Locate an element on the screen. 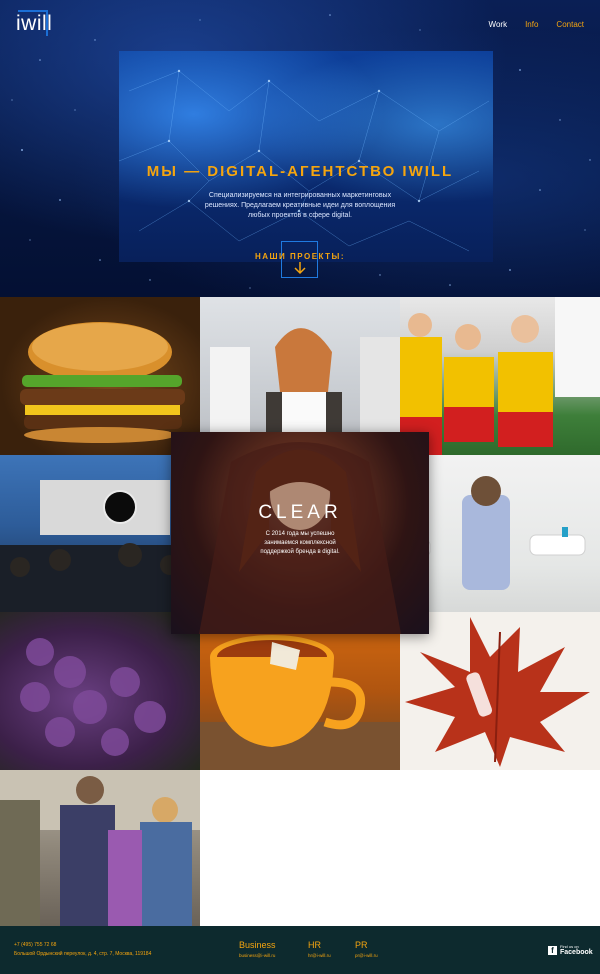 This screenshot has height=974, width=600. project-tile-kids is located at coordinates (500, 376).